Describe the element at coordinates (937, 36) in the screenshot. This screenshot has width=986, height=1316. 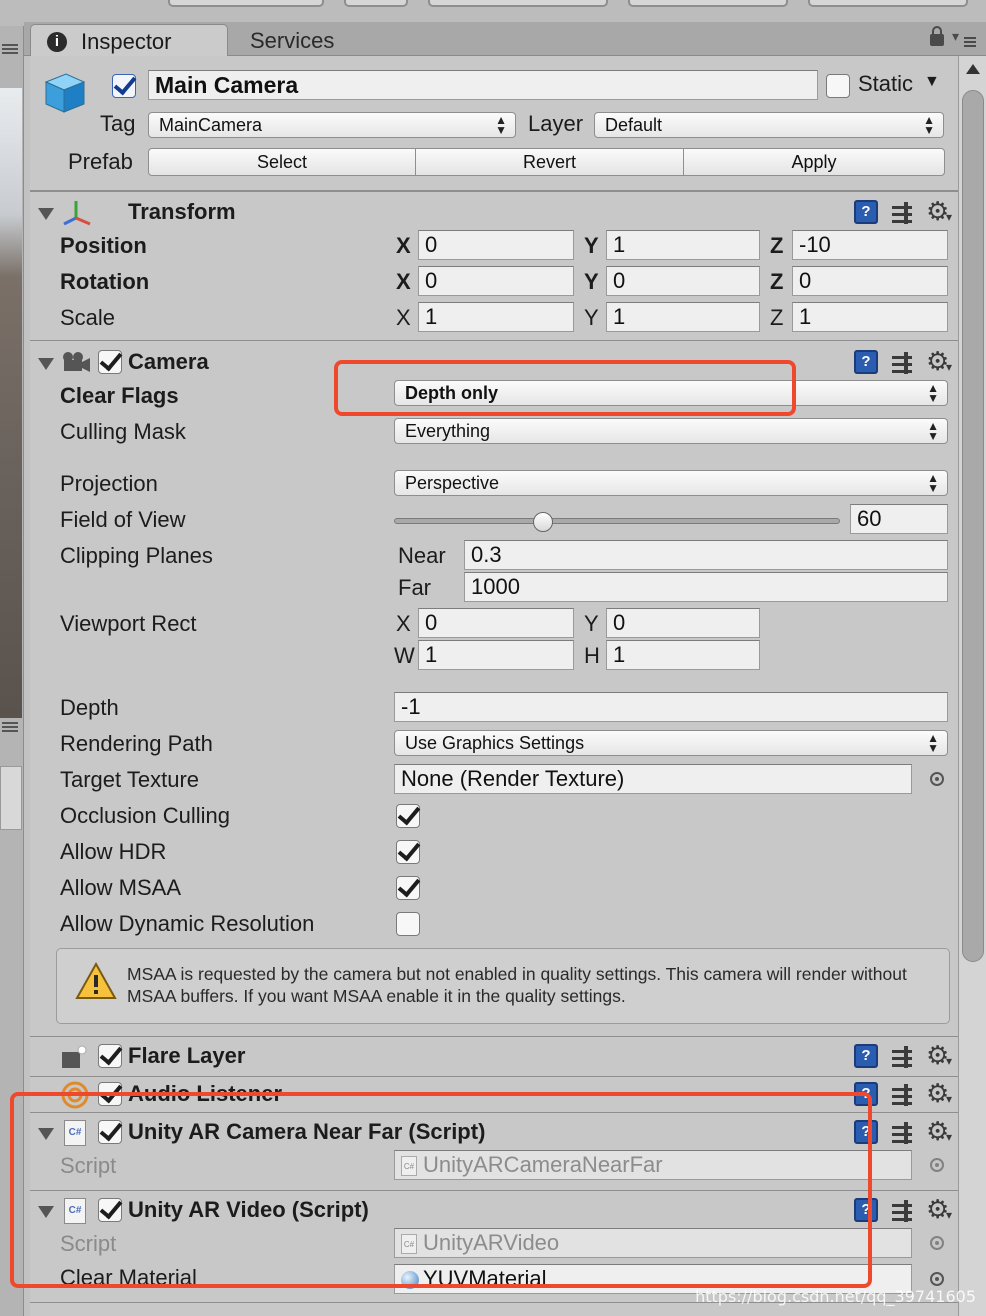
I see `lock-icon` at that location.